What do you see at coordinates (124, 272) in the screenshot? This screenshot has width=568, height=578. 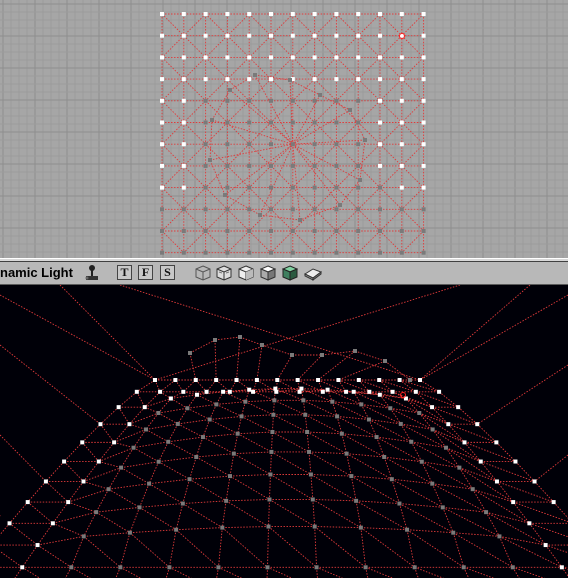 I see `top-view-button: T` at bounding box center [124, 272].